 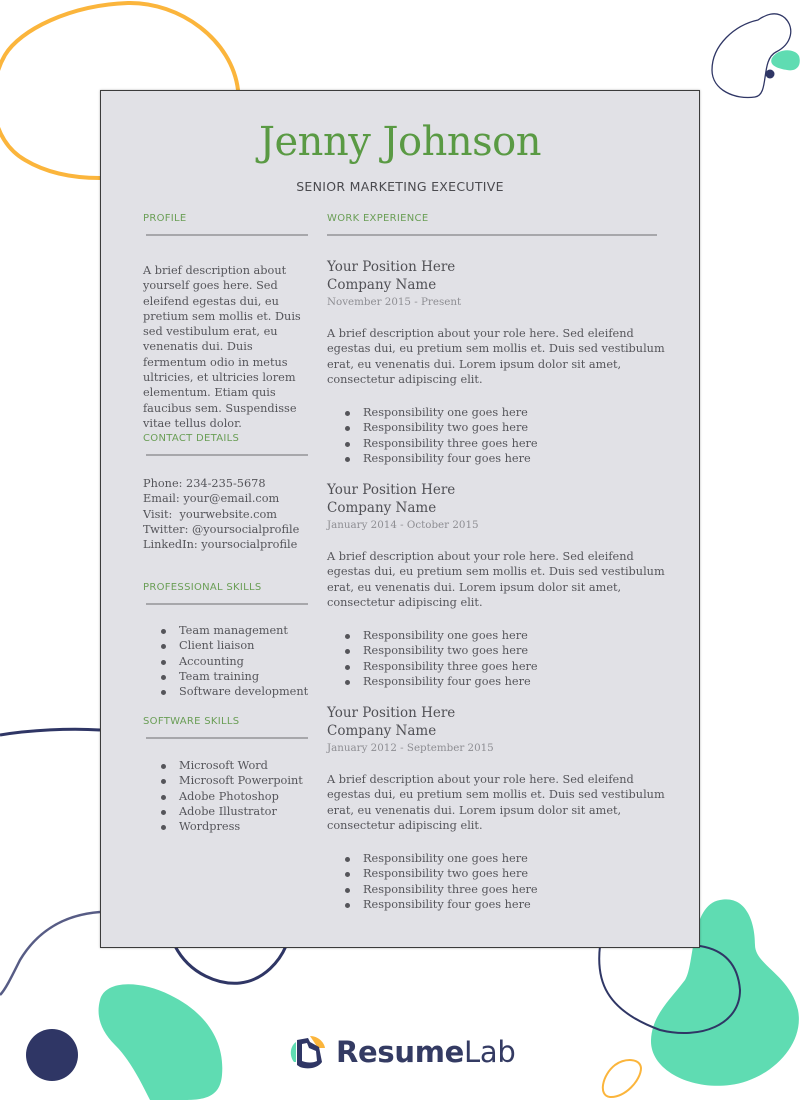 I want to click on resumelab-logo-icon, so click(x=307, y=1052).